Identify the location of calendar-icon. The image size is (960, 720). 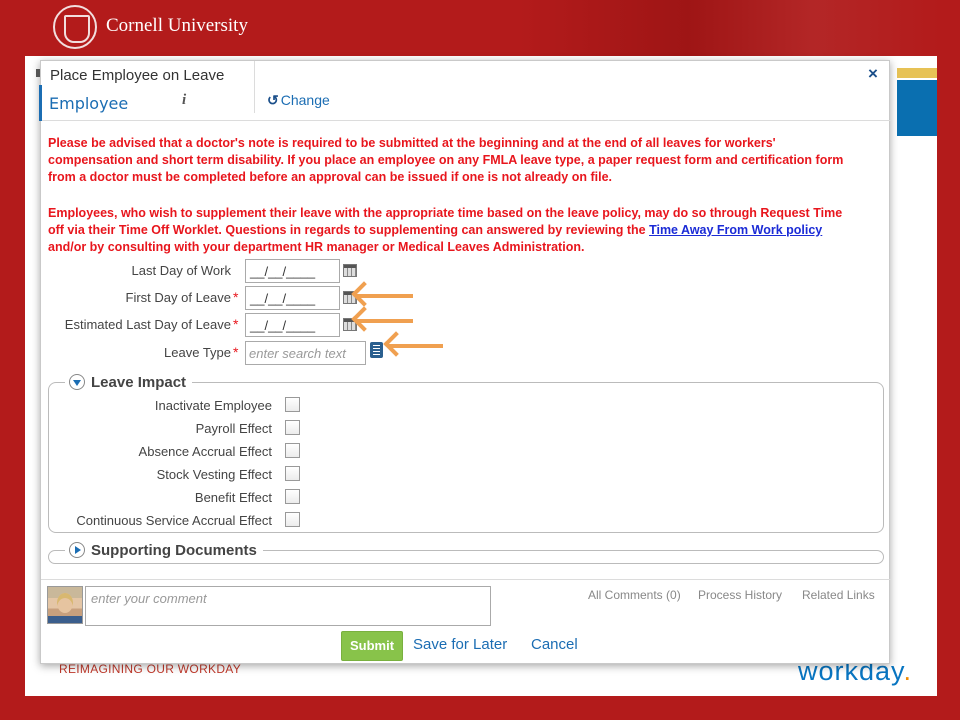
(350, 270).